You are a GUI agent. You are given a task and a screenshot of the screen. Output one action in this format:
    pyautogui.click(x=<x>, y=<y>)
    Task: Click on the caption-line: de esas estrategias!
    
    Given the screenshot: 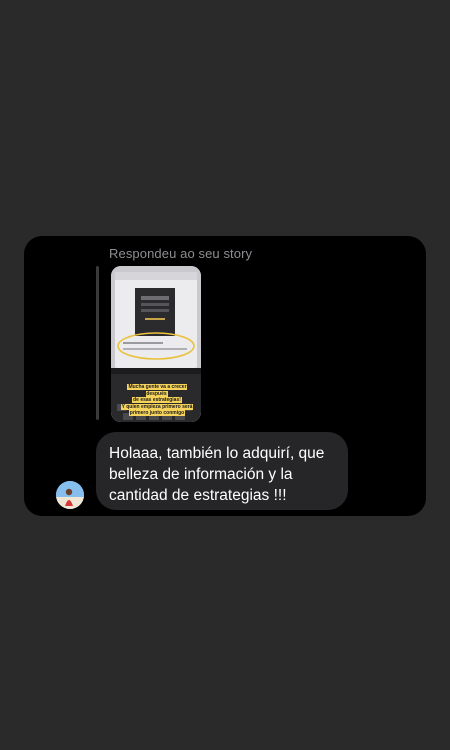 What is the action you would take?
    pyautogui.click(x=157, y=400)
    